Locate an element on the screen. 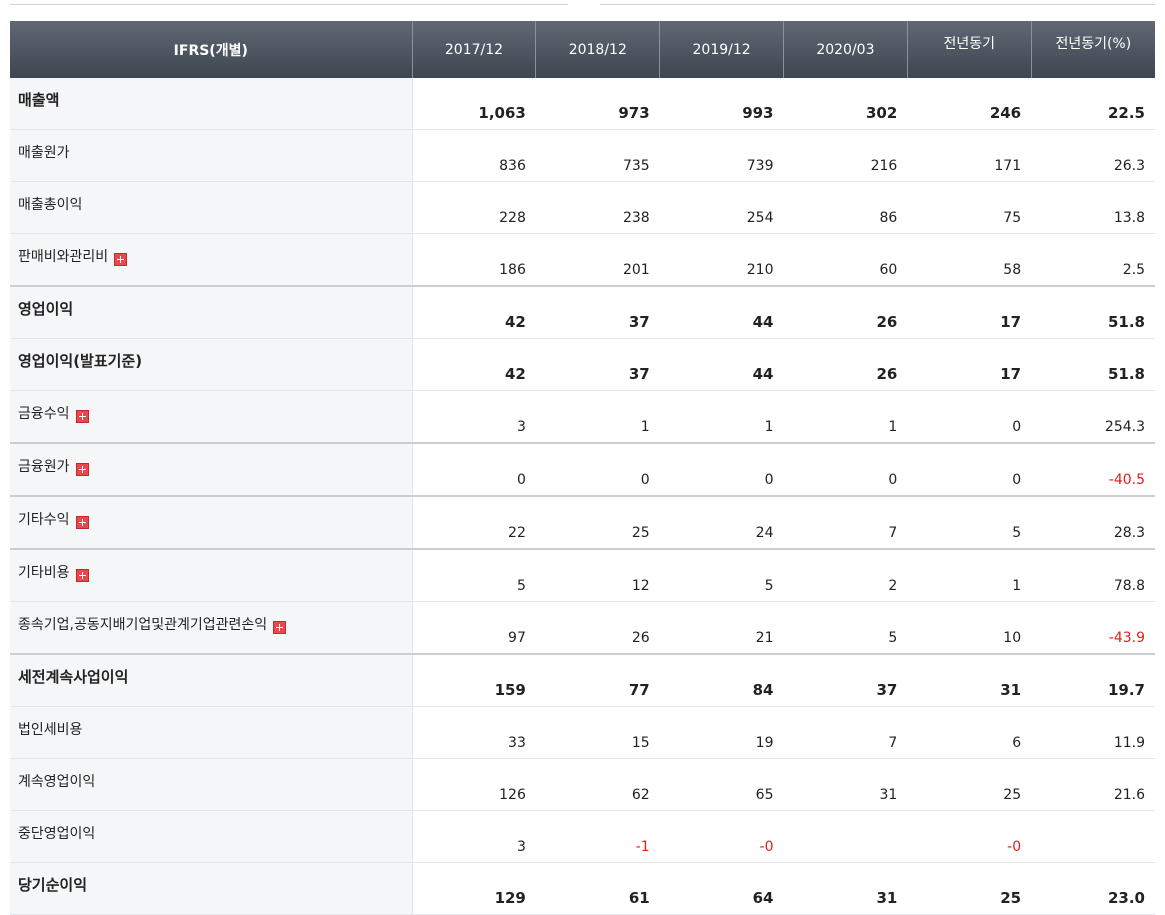 The image size is (1165, 915). divider-left is located at coordinates (289, 4).